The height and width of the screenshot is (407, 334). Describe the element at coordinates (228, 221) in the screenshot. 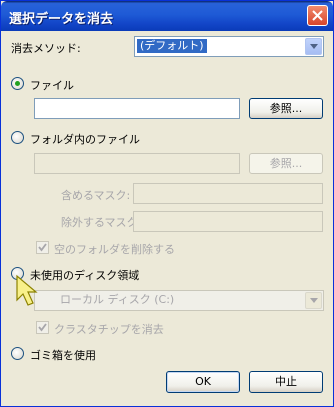

I see `exclude-mask-input` at that location.